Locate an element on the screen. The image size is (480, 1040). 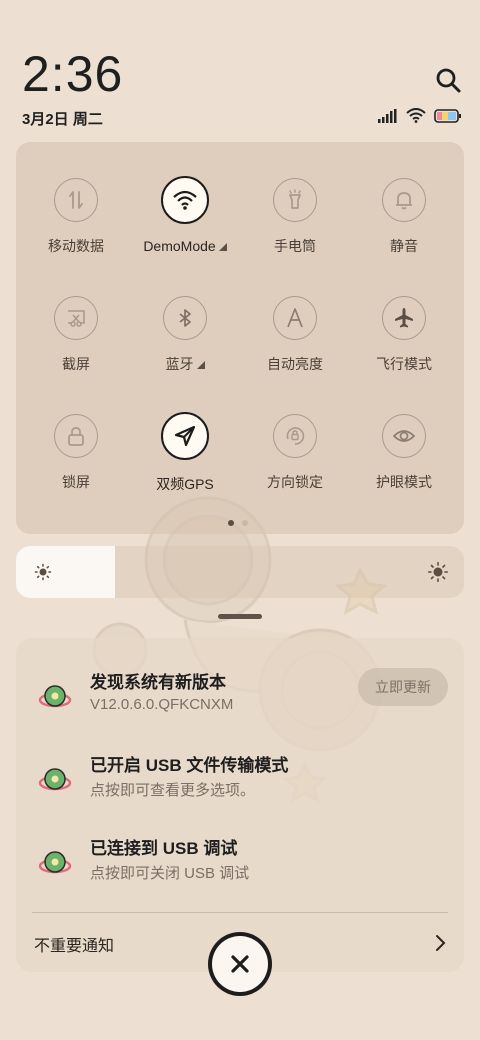
divider is located at coordinates (240, 912).